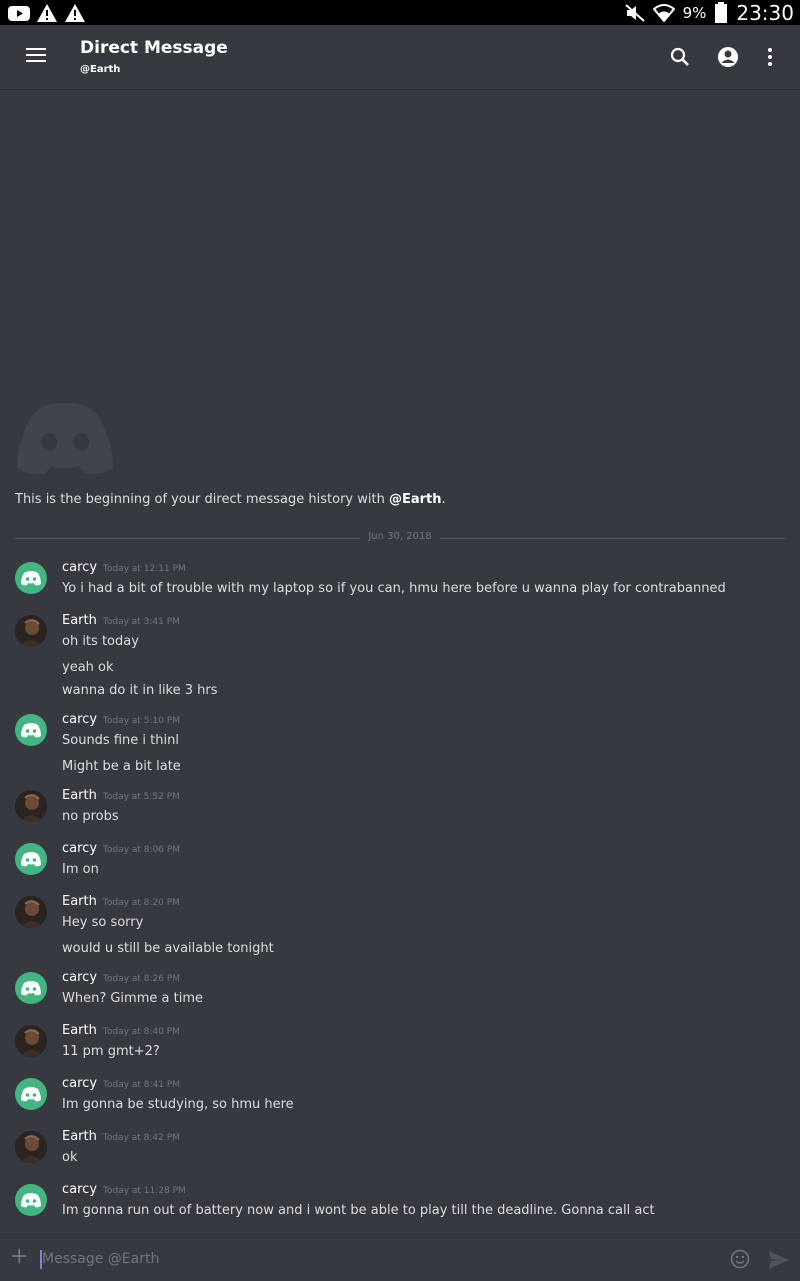 Image resolution: width=800 pixels, height=1281 pixels. What do you see at coordinates (168, 948) in the screenshot?
I see `message-text: would u still be available tonight` at bounding box center [168, 948].